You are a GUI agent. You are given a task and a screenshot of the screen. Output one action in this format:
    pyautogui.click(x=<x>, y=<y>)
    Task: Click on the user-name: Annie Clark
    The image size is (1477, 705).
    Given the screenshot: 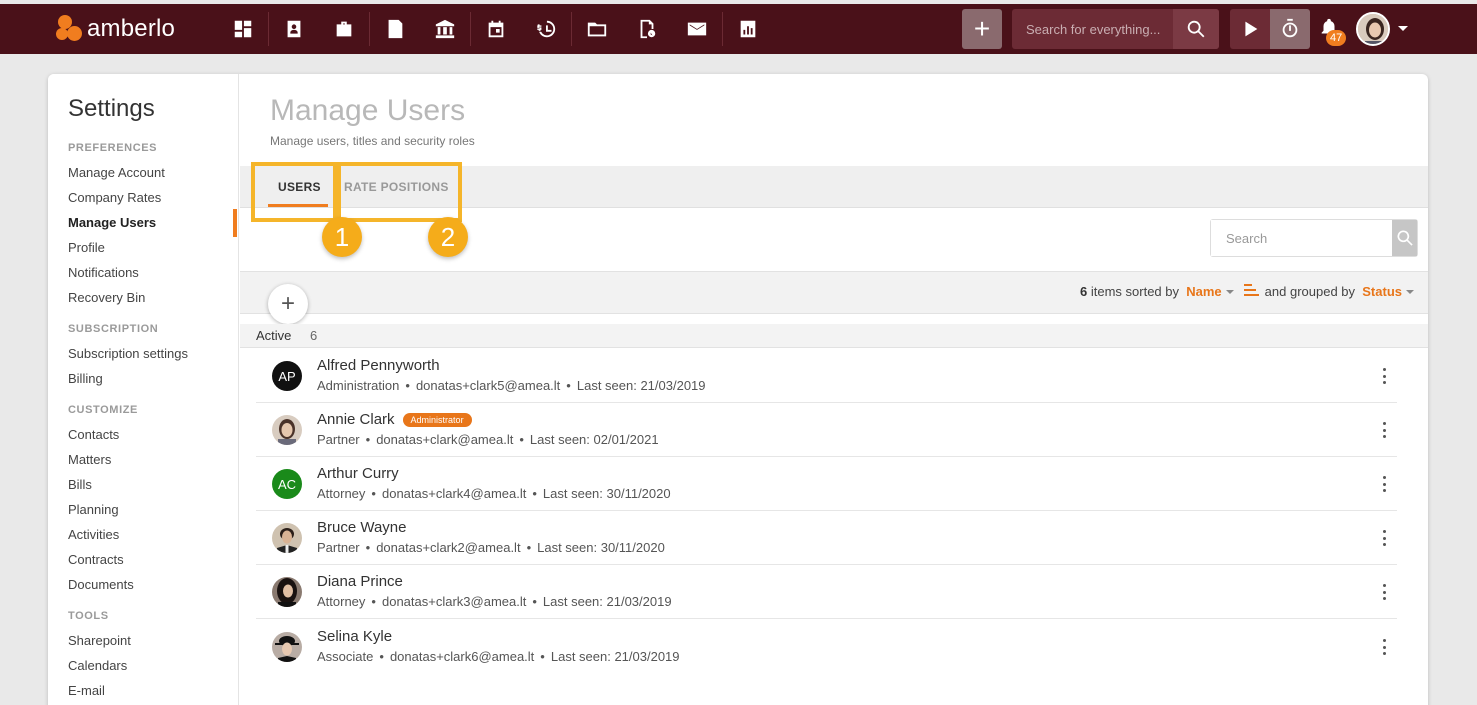 What is the action you would take?
    pyautogui.click(x=356, y=419)
    